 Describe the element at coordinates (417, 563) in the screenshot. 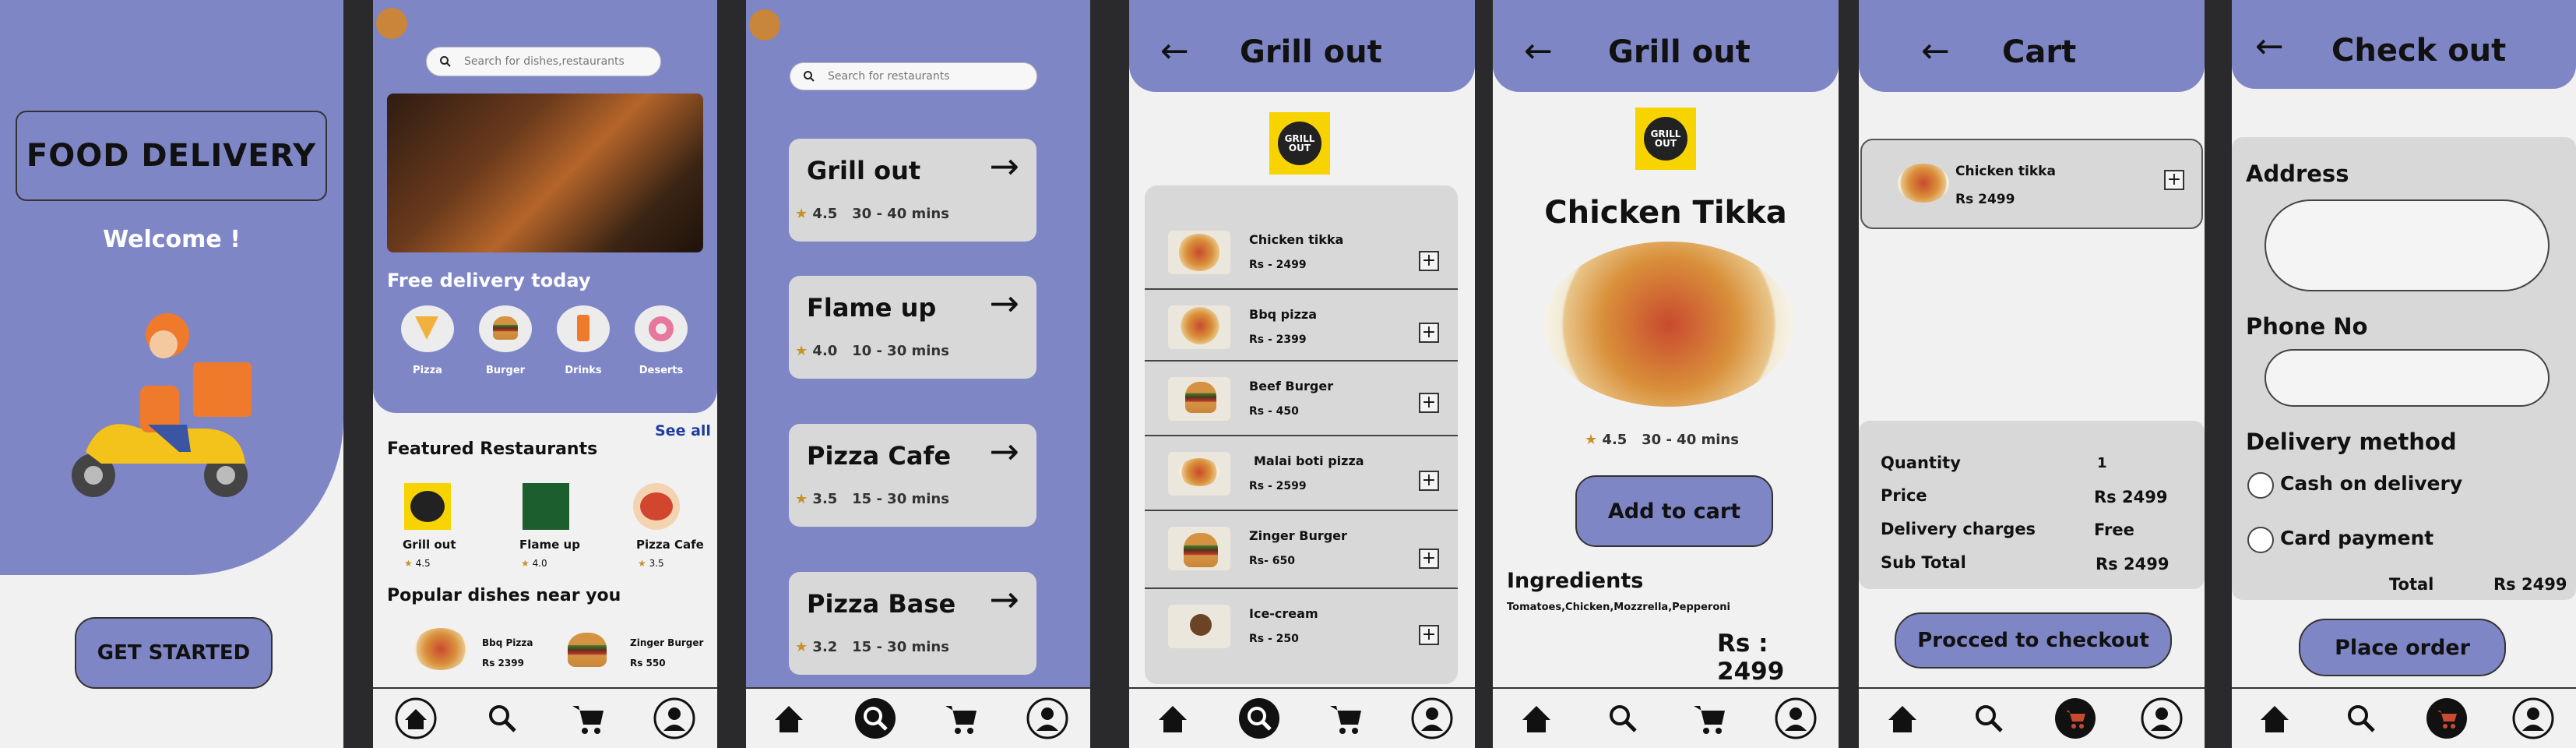

I see `featured-rating: ★ 4.5` at that location.